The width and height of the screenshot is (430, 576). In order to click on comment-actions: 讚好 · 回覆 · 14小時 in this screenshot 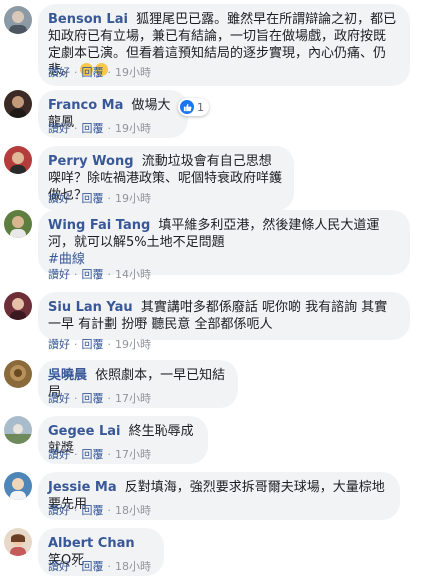, I will do `click(99, 274)`.